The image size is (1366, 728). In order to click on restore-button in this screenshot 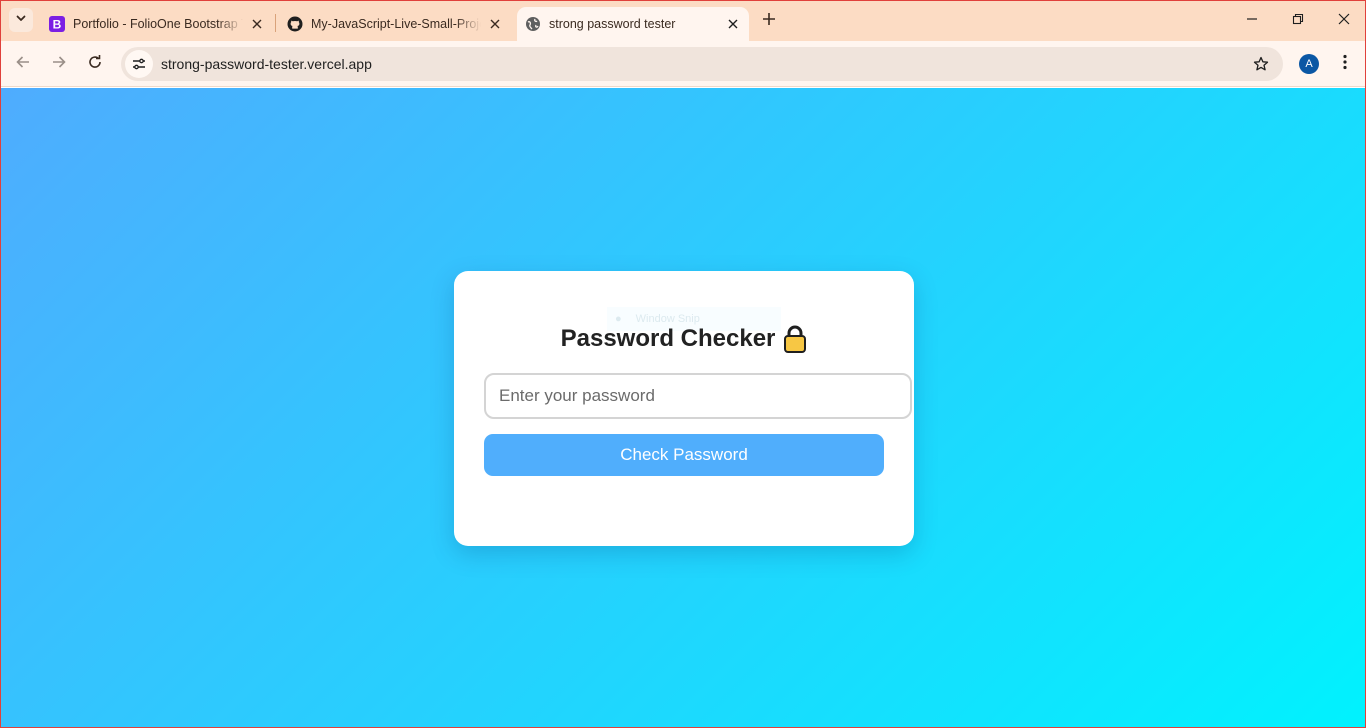, I will do `click(1298, 21)`.